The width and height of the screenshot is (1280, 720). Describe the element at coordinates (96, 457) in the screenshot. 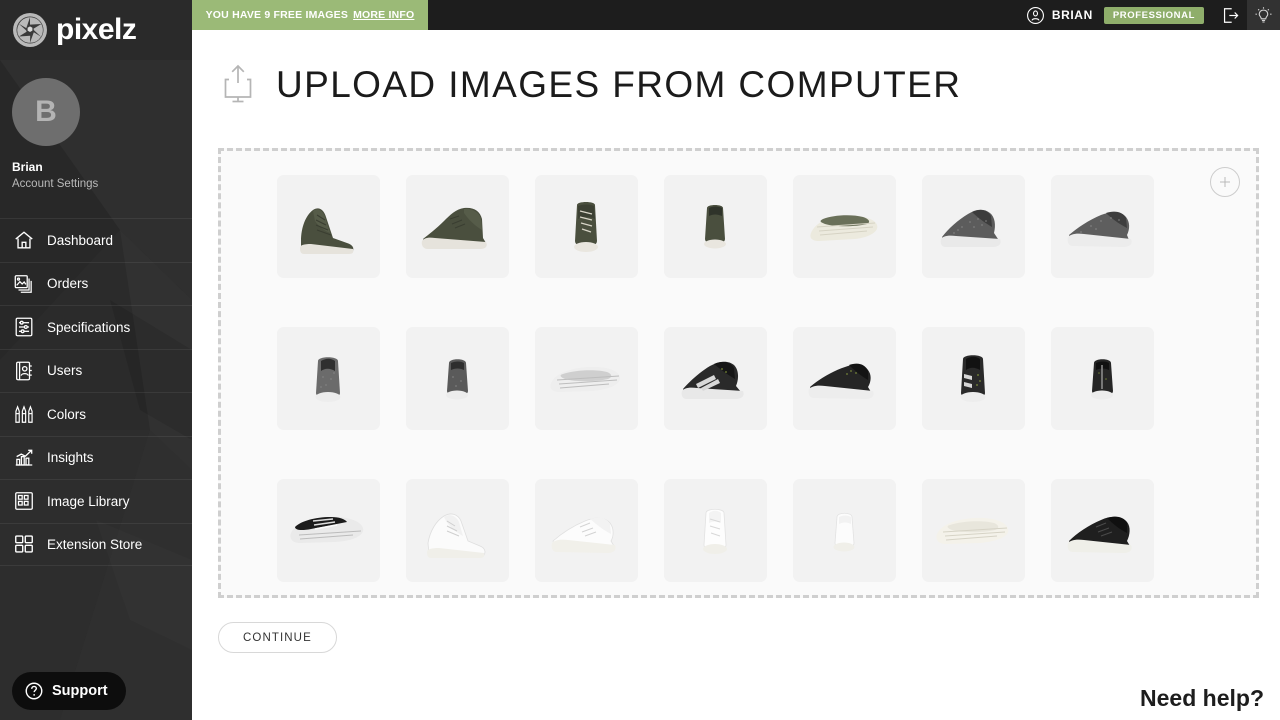

I see `sidebar-item-insights: Insights` at that location.